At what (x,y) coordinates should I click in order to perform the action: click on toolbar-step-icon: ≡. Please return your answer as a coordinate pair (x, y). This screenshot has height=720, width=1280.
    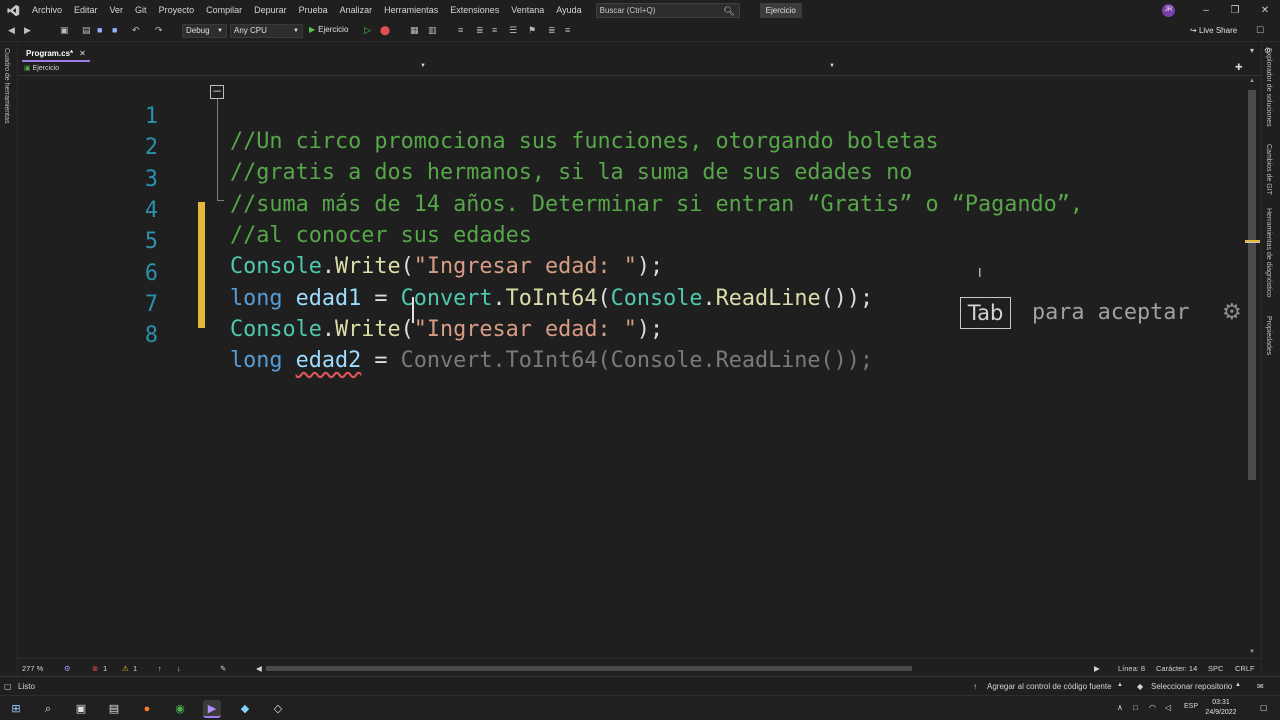
    Looking at the image, I should click on (460, 30).